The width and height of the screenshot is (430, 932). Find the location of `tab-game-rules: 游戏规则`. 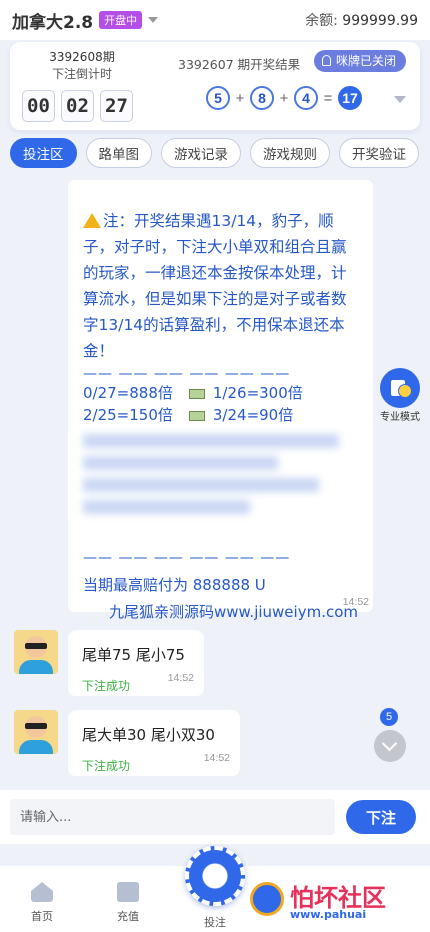

tab-game-rules: 游戏规则 is located at coordinates (290, 153).